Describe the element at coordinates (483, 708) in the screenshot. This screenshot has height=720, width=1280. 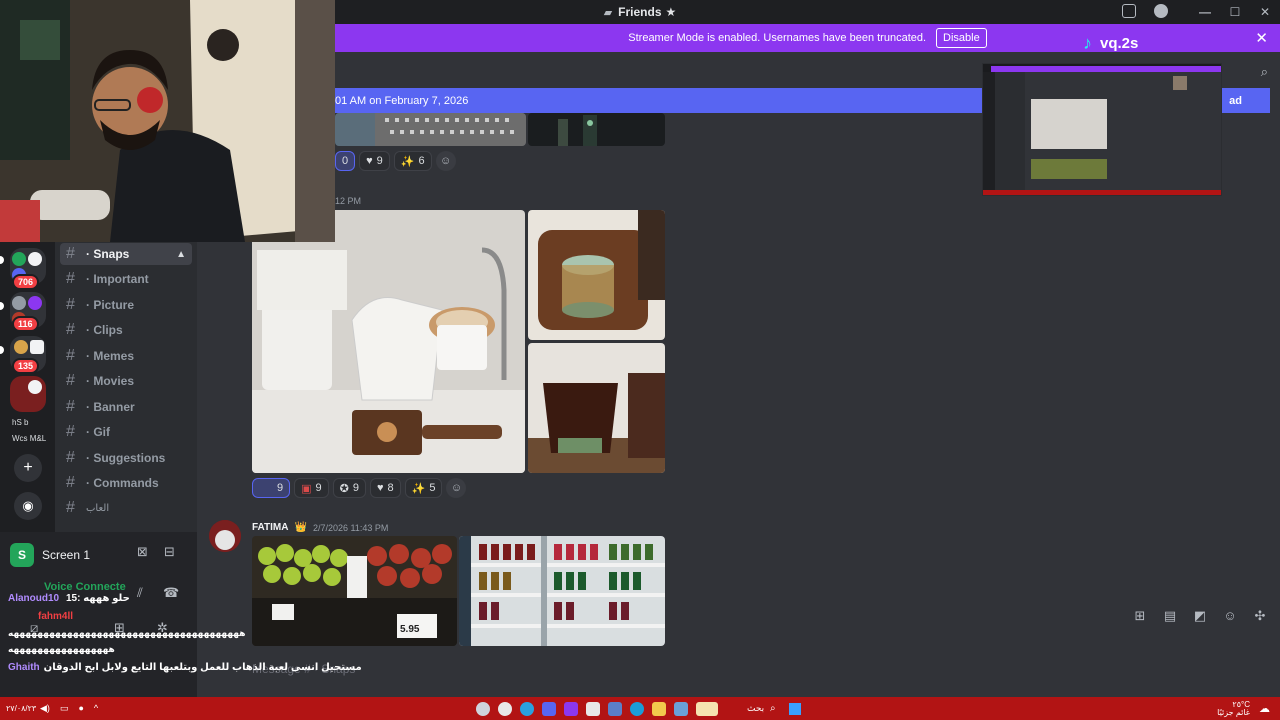
I see `settings-app-icon` at that location.